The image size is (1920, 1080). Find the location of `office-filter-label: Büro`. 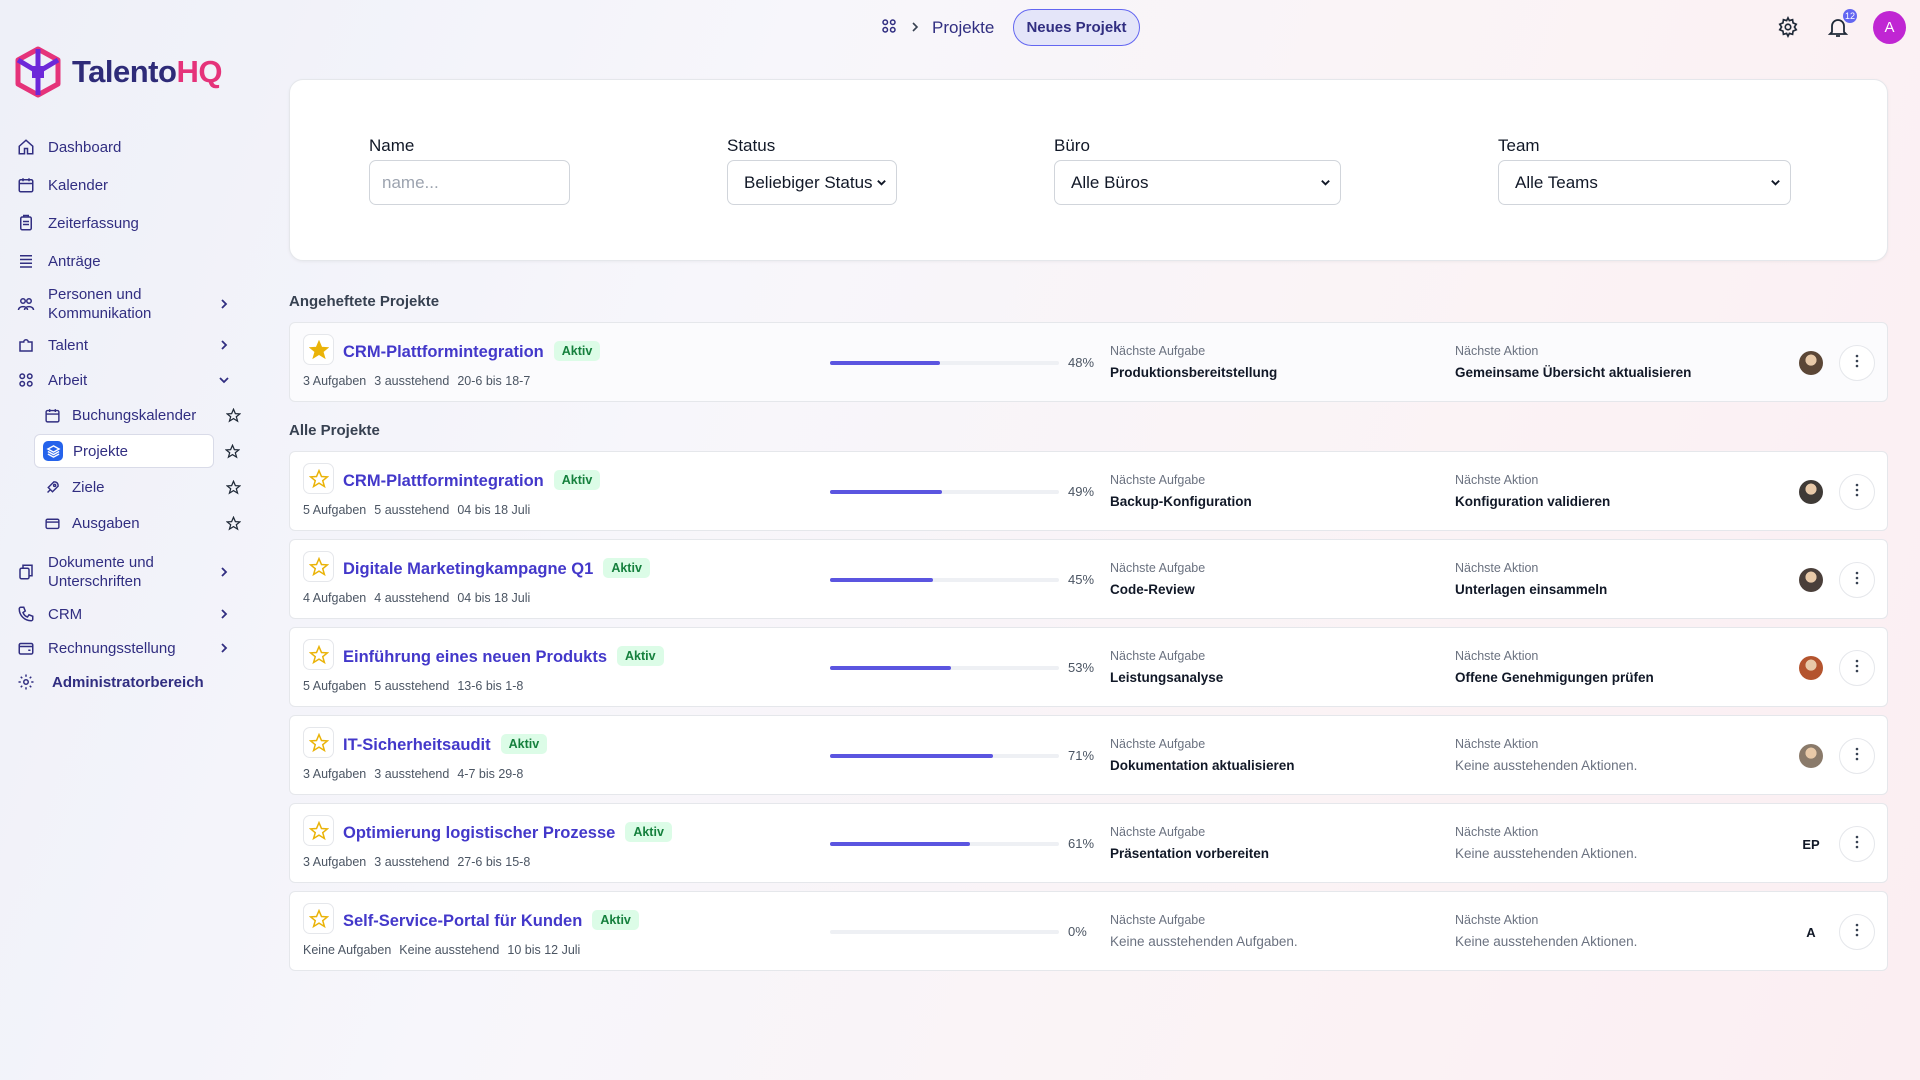

office-filter-label: Büro is located at coordinates (1072, 145).